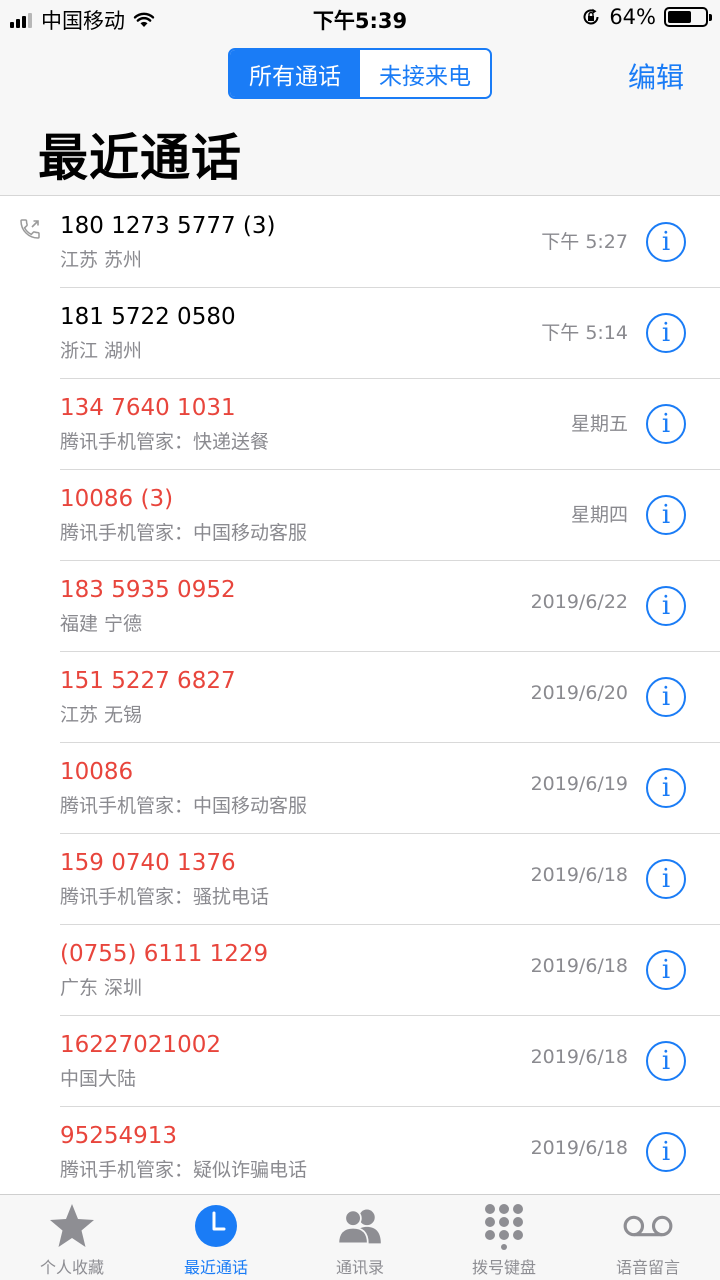 The height and width of the screenshot is (1280, 720). What do you see at coordinates (101, 988) in the screenshot?
I see `call-location: 广东 深圳` at bounding box center [101, 988].